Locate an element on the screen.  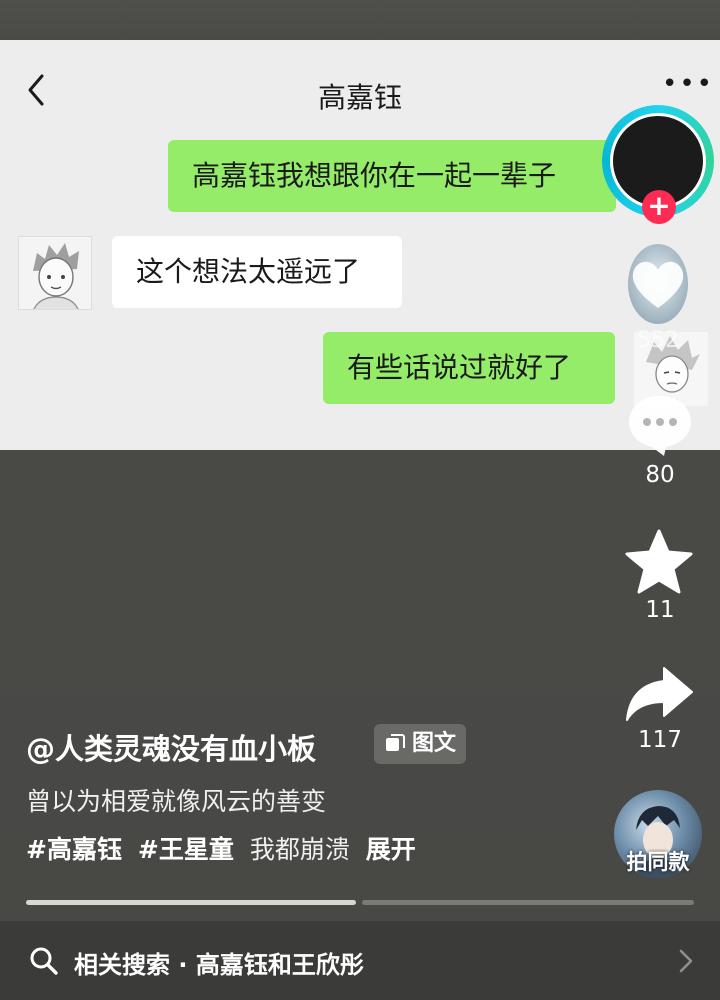
chevron-right-icon is located at coordinates (686, 961).